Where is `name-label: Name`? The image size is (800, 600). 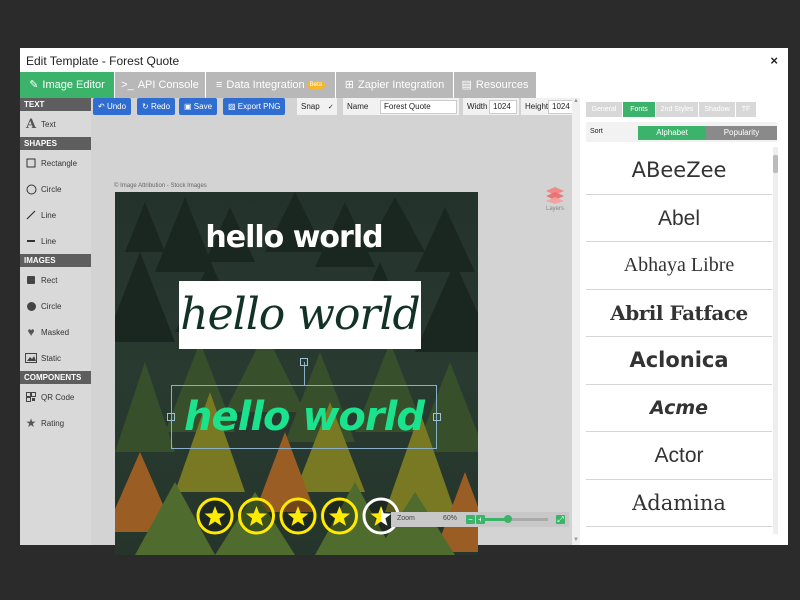
name-label: Name is located at coordinates (358, 106).